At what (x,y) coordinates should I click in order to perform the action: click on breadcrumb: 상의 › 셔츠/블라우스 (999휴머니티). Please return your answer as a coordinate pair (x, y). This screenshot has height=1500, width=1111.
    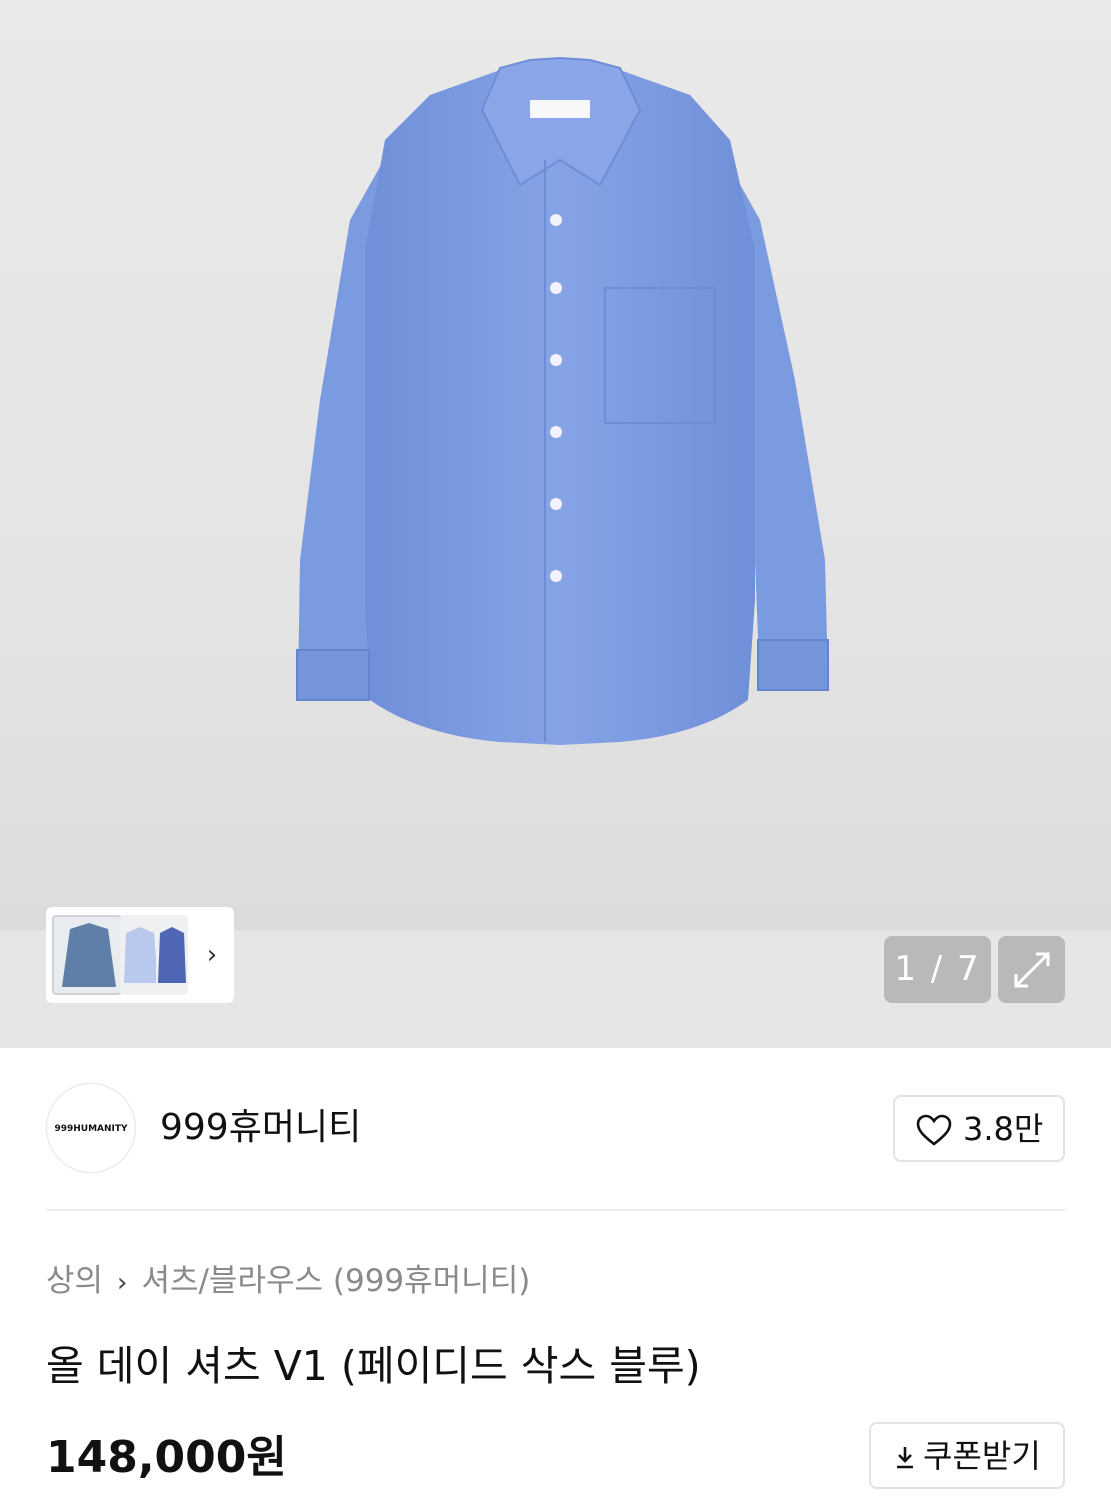
    Looking at the image, I should click on (288, 1282).